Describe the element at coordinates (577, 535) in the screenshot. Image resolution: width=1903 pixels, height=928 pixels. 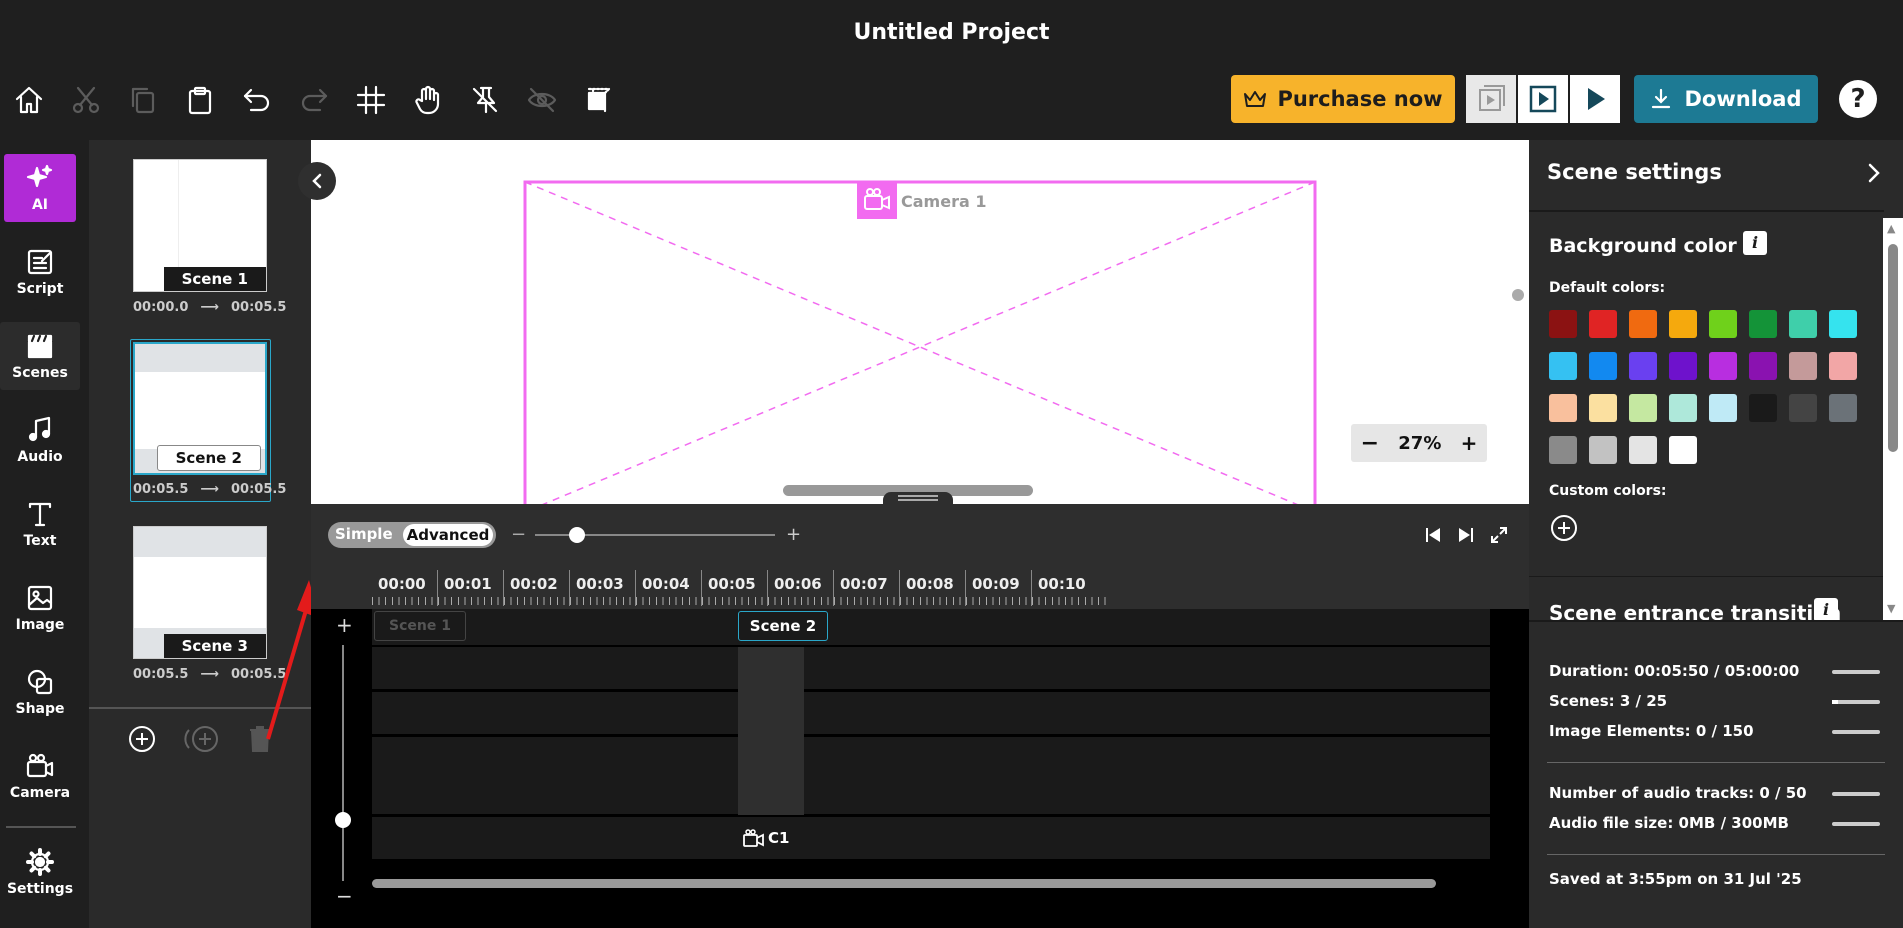
I see `timeline-zoom-thumb` at that location.